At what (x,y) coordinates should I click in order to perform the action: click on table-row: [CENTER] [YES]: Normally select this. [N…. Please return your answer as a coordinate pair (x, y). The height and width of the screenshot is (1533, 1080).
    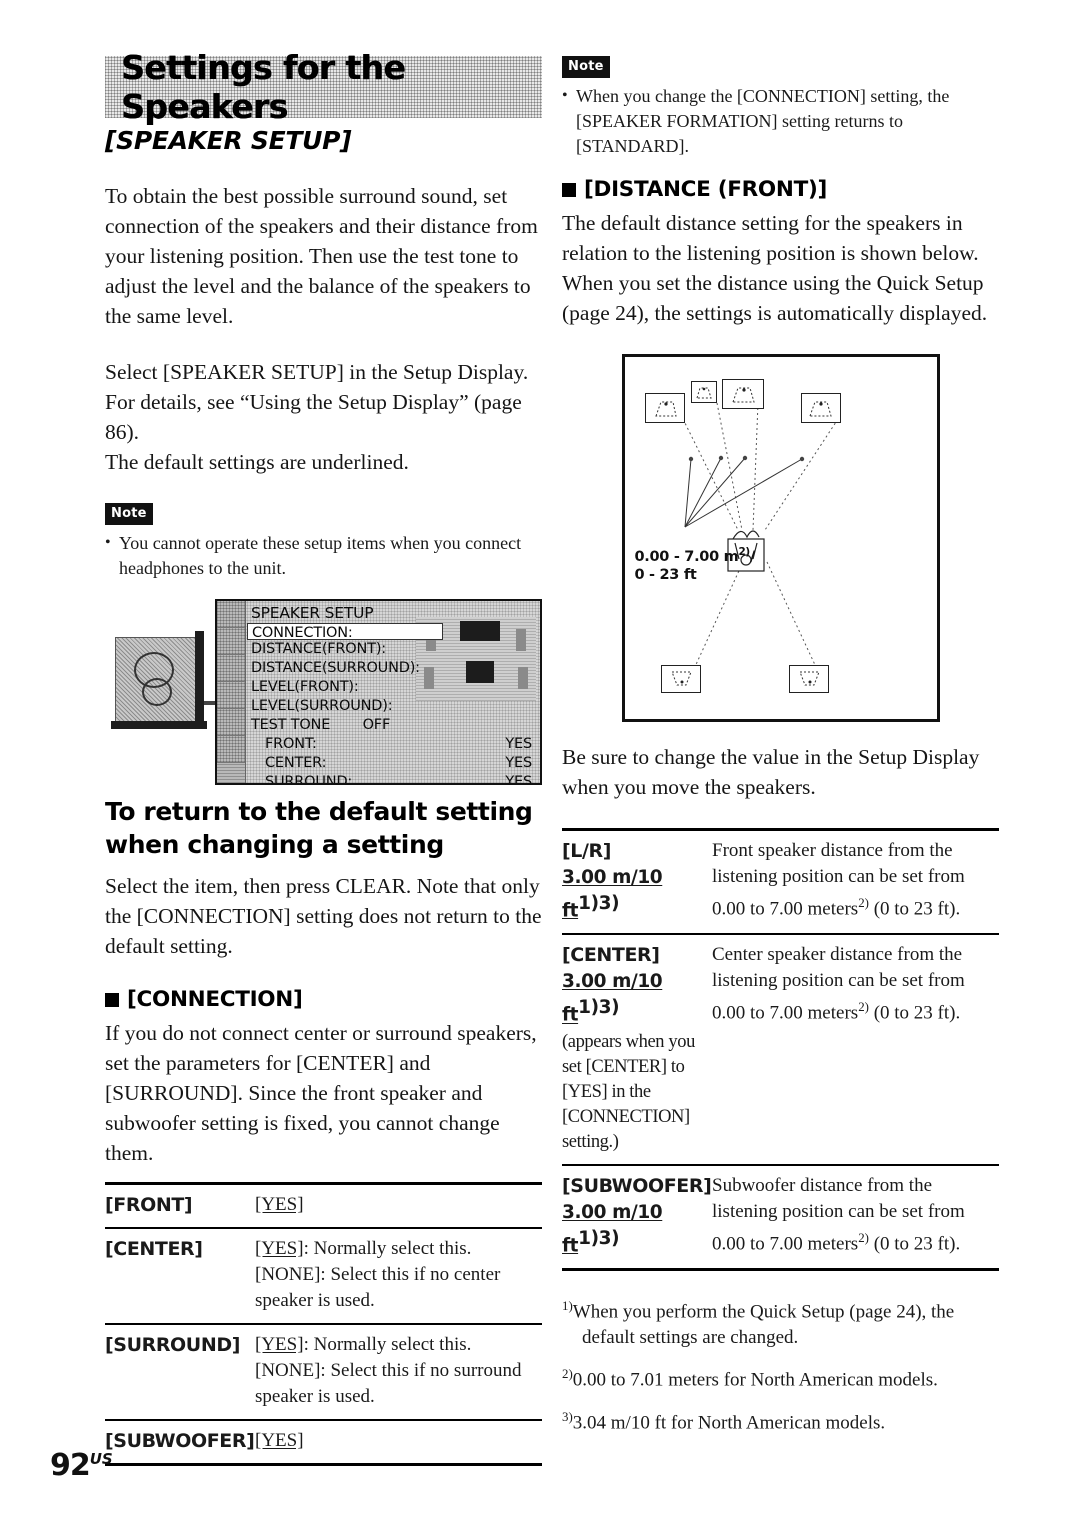
    Looking at the image, I should click on (323, 1275).